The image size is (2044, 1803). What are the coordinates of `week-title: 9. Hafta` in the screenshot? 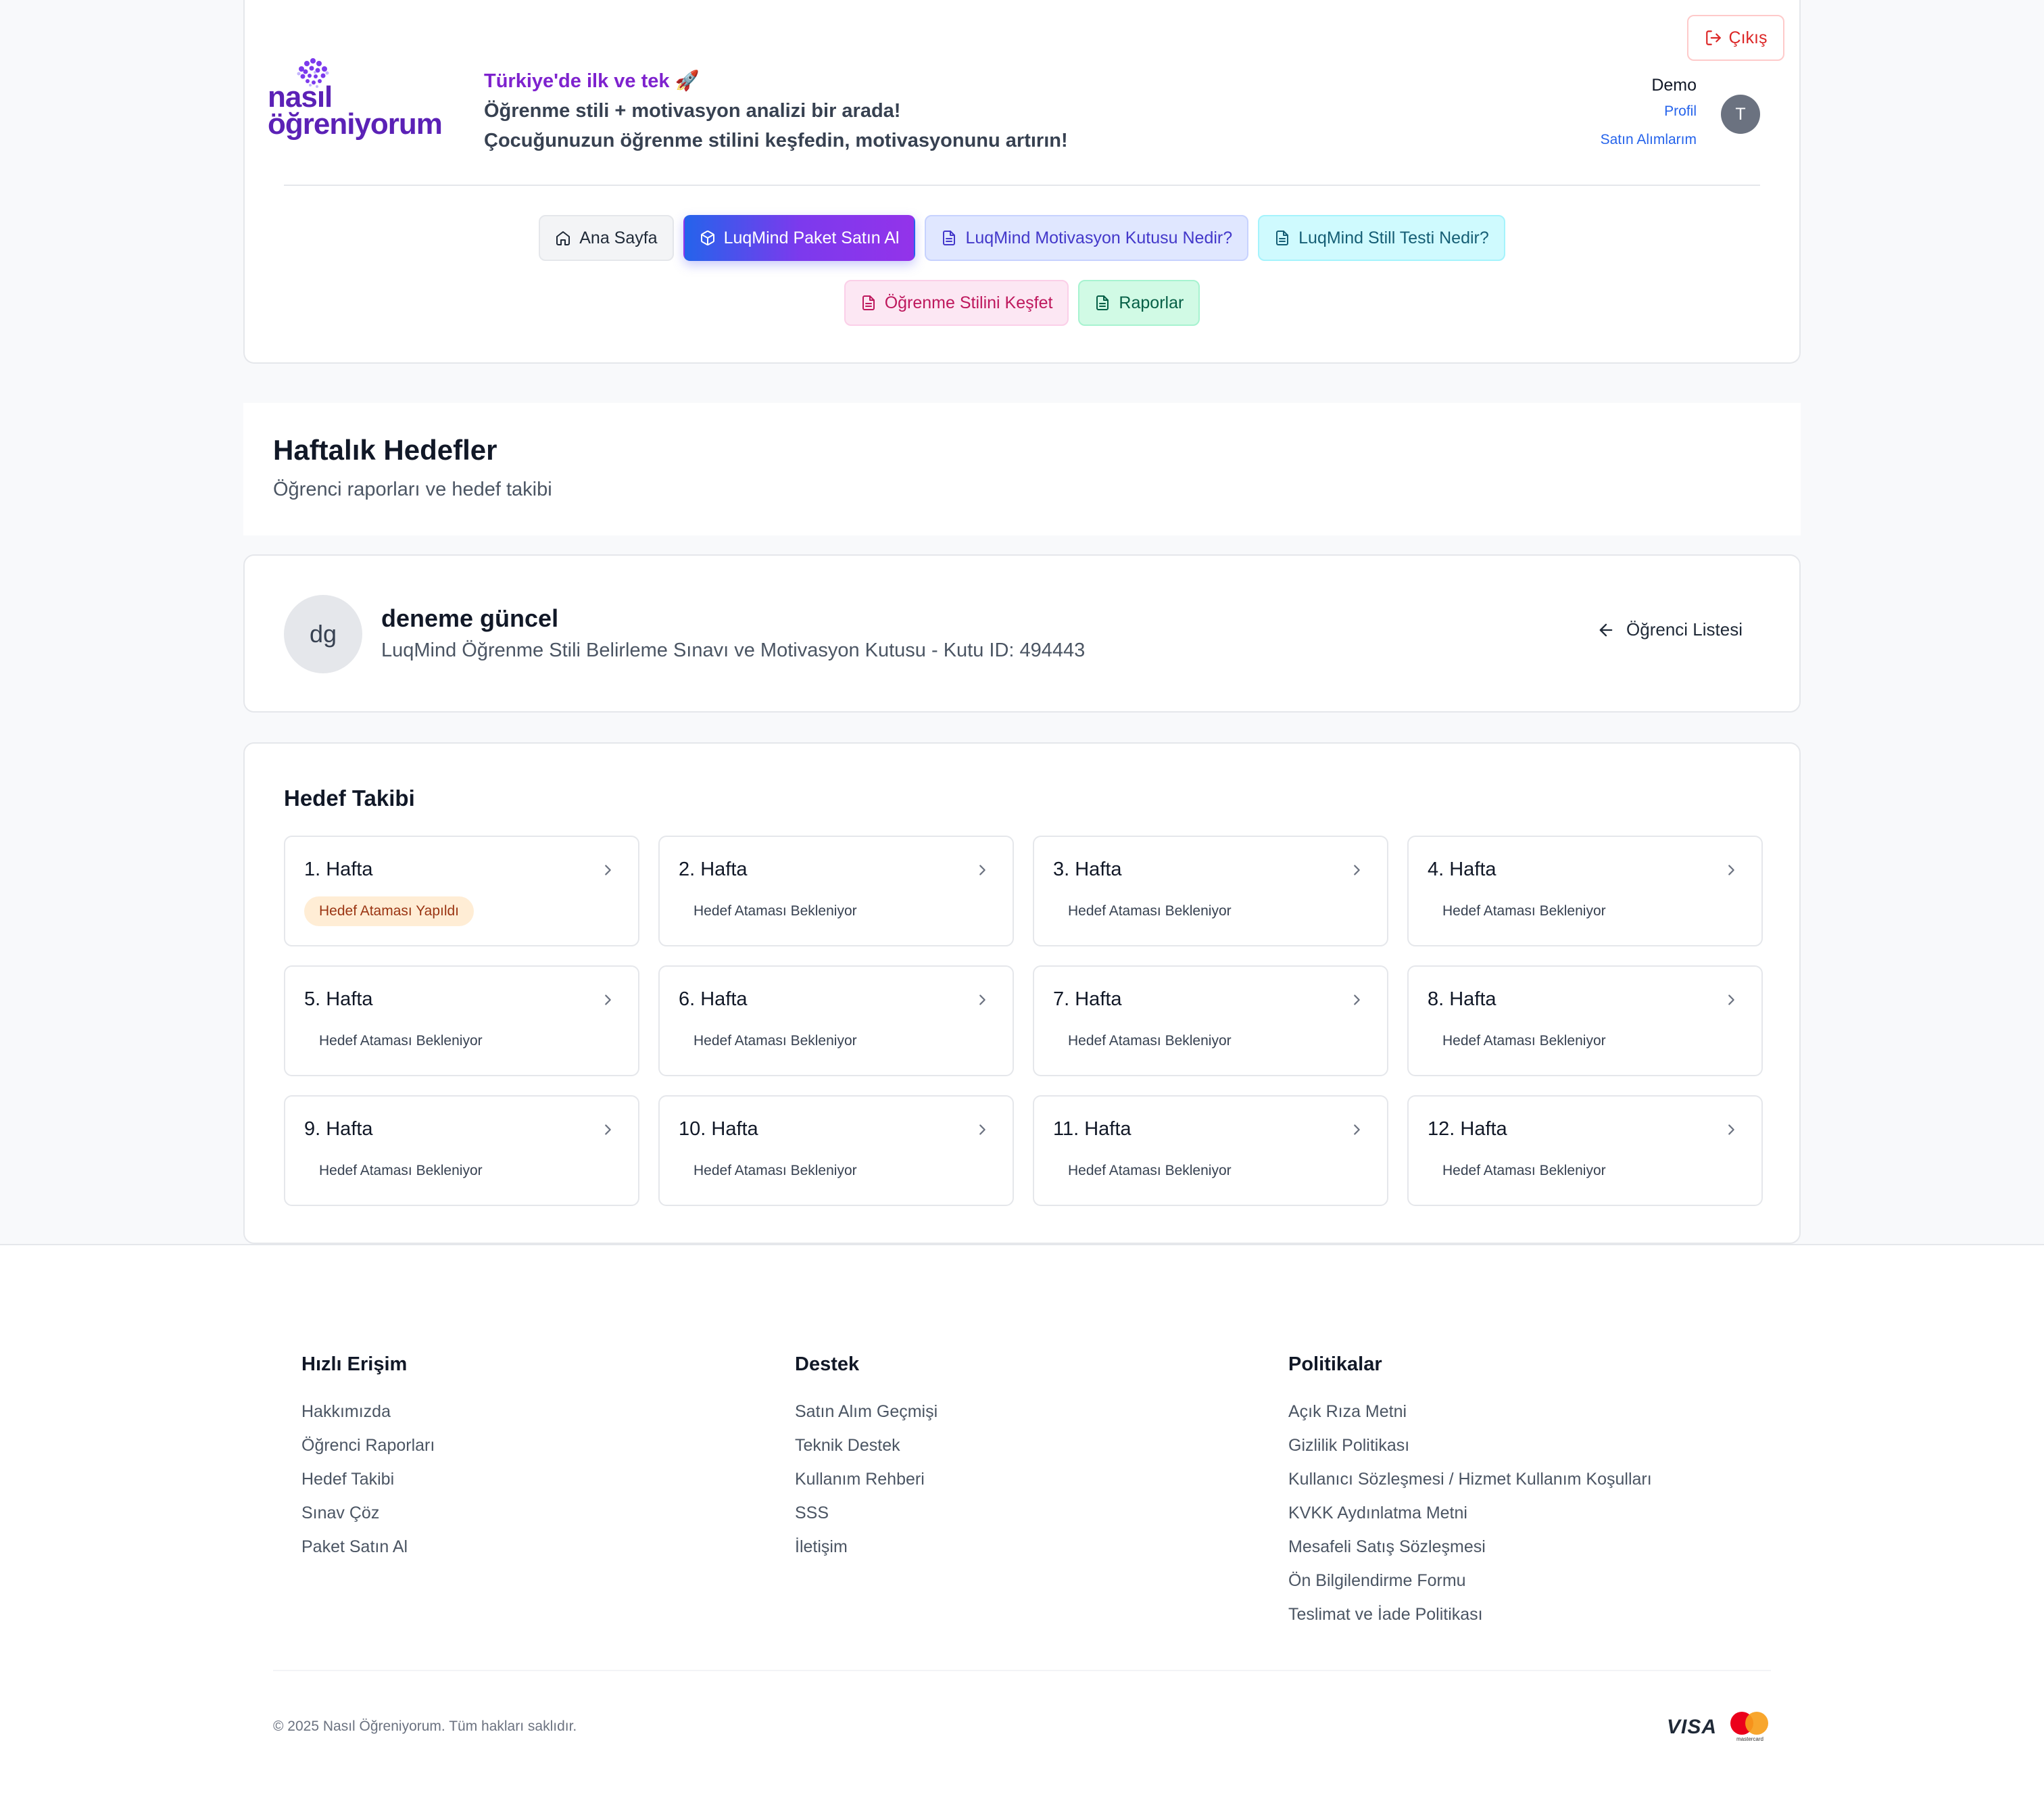 It's located at (338, 1129).